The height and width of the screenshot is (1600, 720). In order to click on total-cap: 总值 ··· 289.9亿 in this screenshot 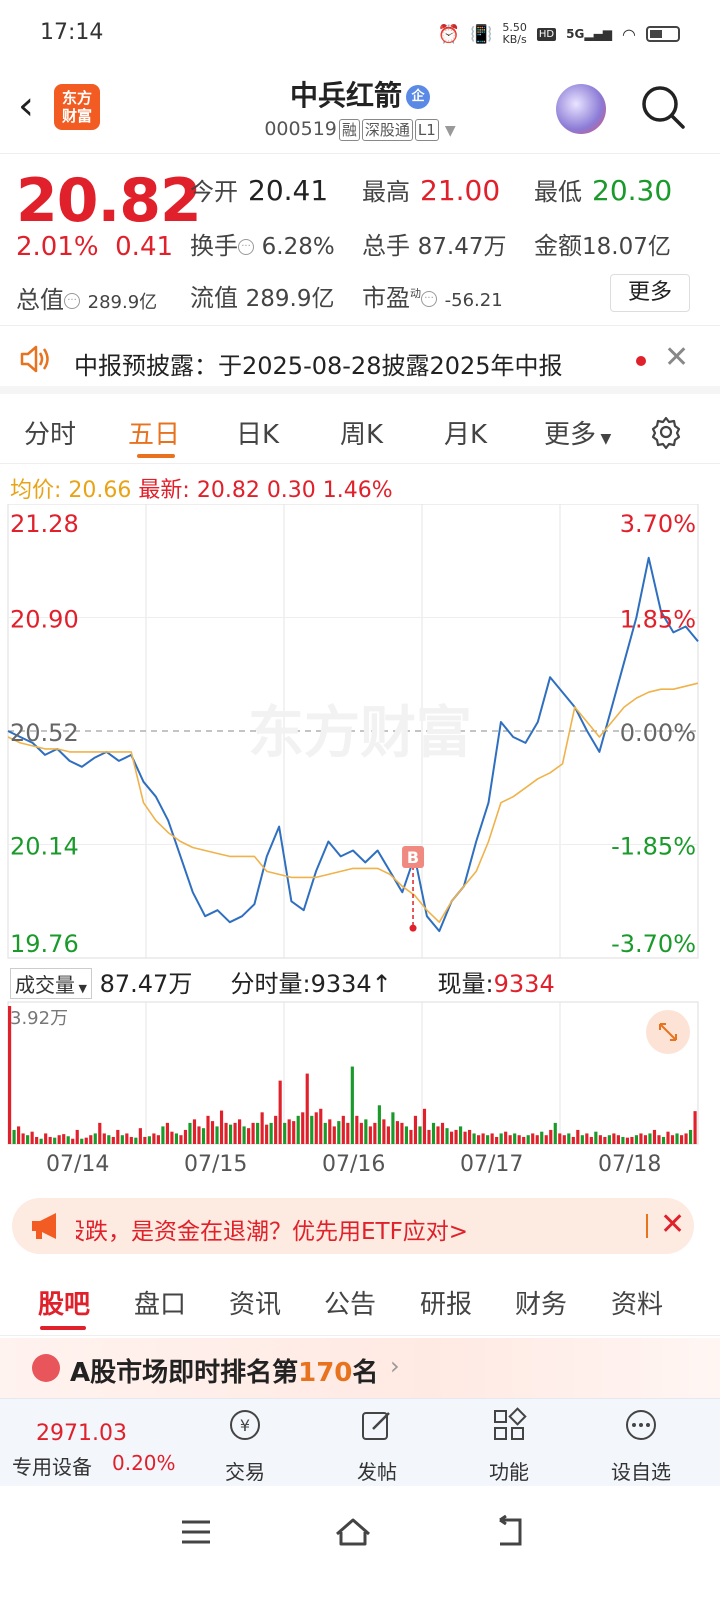, I will do `click(86, 297)`.